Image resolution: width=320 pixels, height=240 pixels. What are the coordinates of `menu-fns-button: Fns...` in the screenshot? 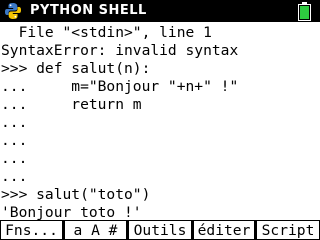 It's located at (31, 230).